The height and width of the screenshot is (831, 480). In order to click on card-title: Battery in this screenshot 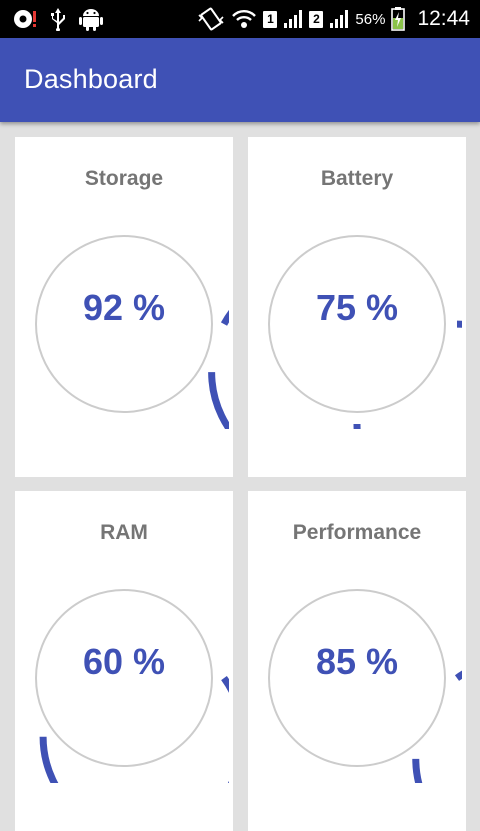, I will do `click(357, 178)`.